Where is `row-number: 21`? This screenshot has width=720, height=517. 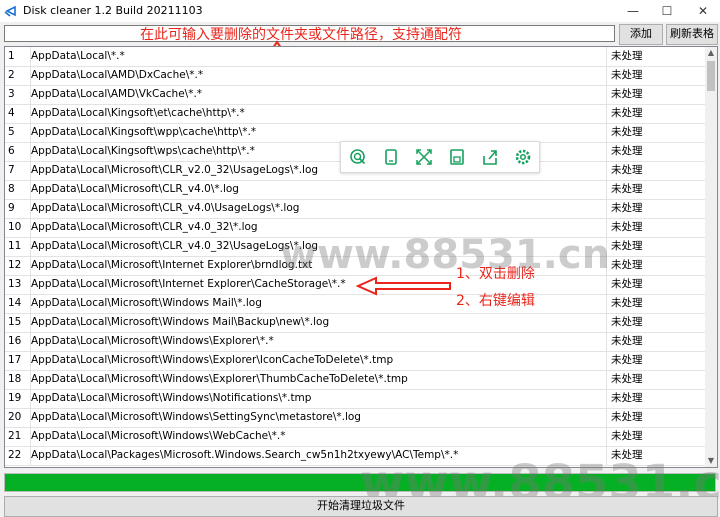
row-number: 21 is located at coordinates (18, 436).